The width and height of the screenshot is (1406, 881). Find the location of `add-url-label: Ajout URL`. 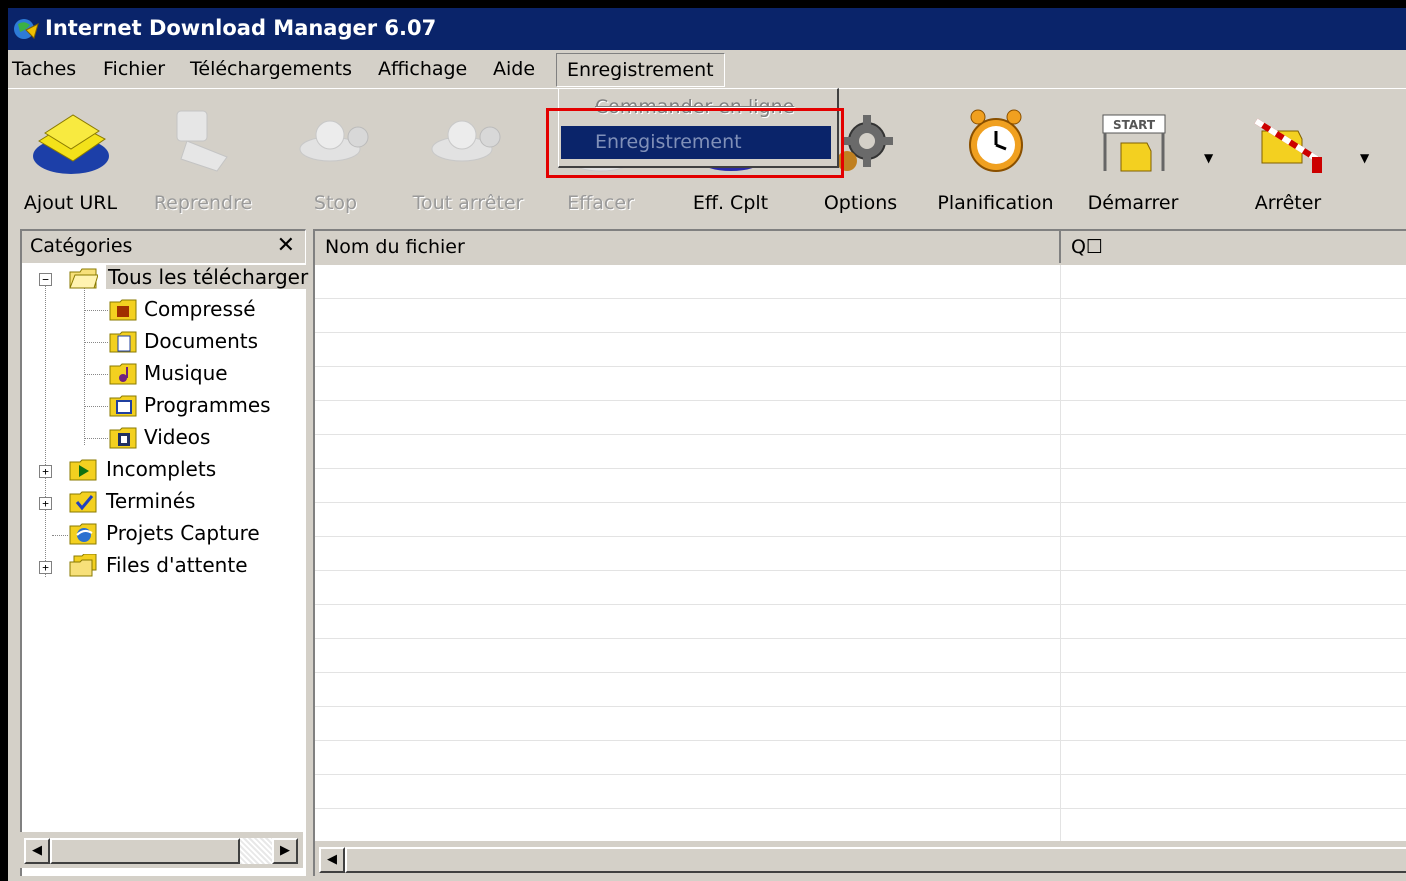

add-url-label: Ajout URL is located at coordinates (70, 203).